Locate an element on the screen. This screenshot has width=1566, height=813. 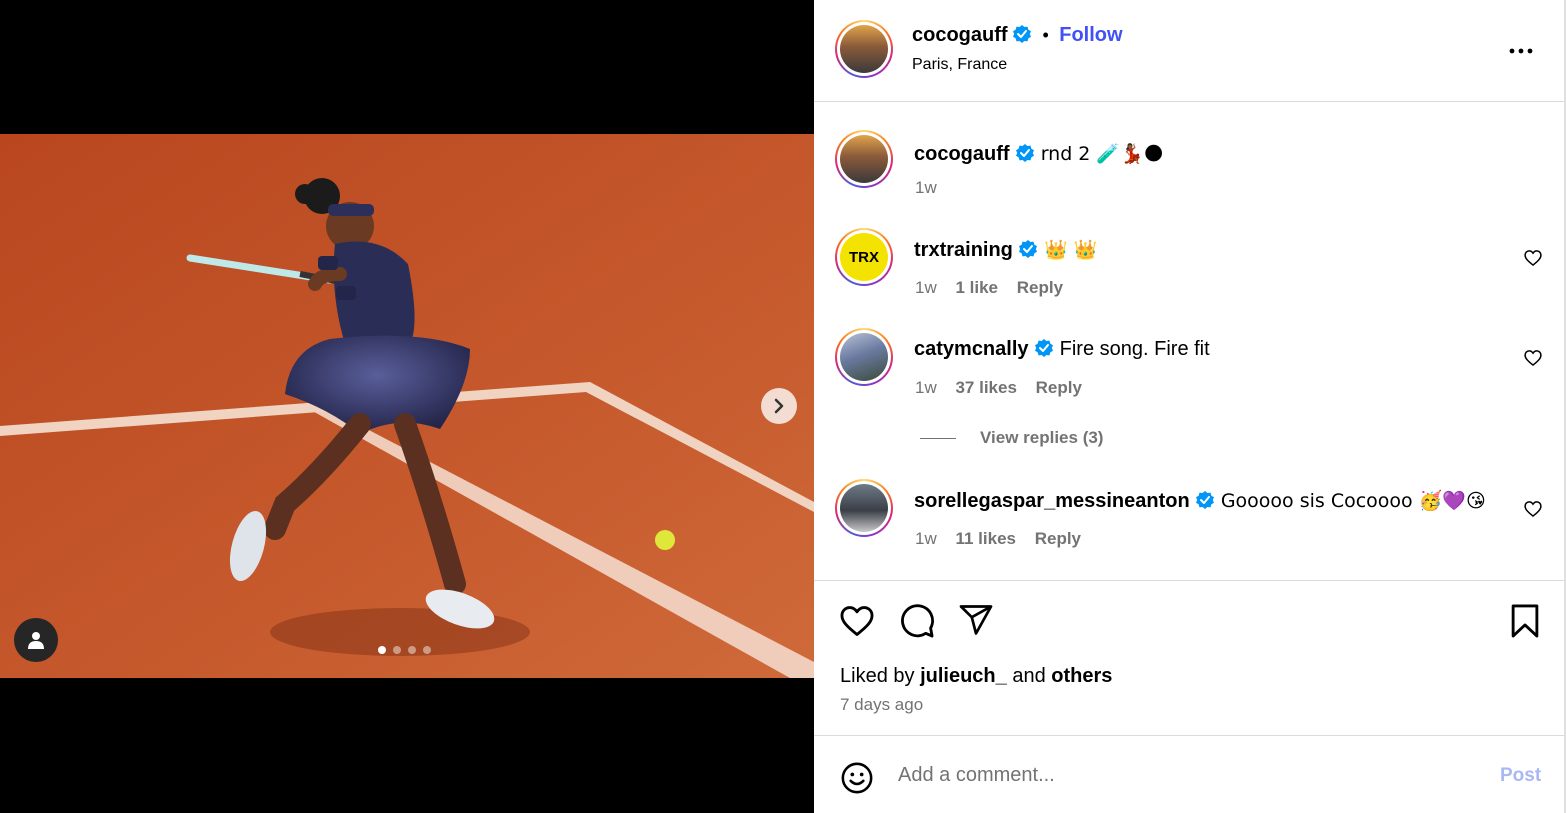
emoji-smiley-icon is located at coordinates (857, 778).